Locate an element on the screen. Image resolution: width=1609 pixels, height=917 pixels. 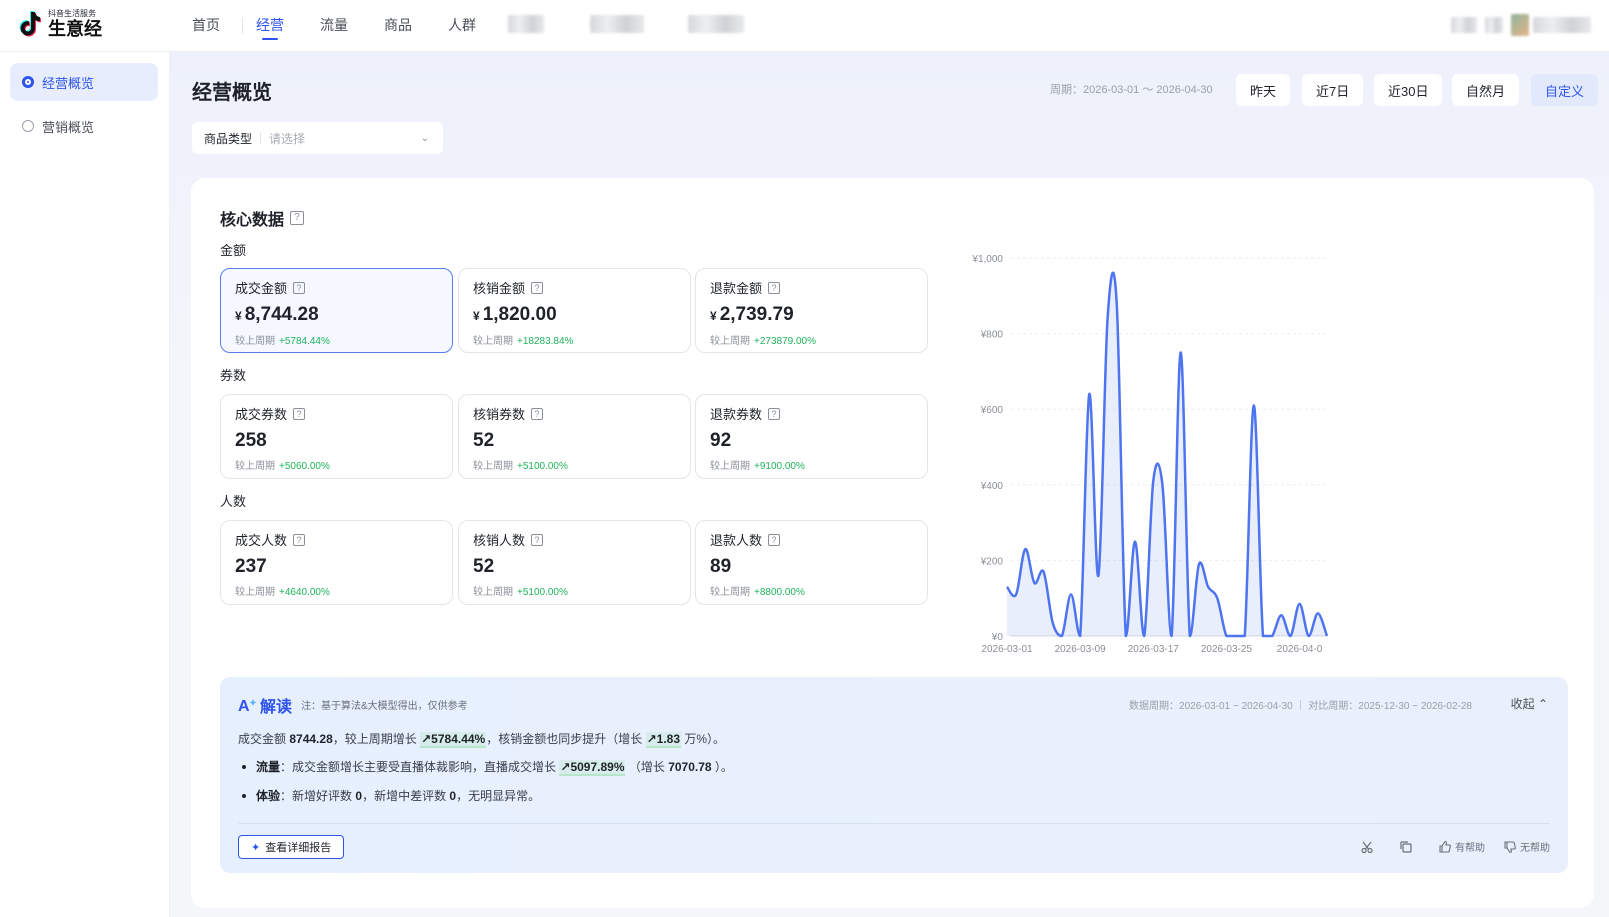
y-tick-label: ¥200 is located at coordinates (992, 561).